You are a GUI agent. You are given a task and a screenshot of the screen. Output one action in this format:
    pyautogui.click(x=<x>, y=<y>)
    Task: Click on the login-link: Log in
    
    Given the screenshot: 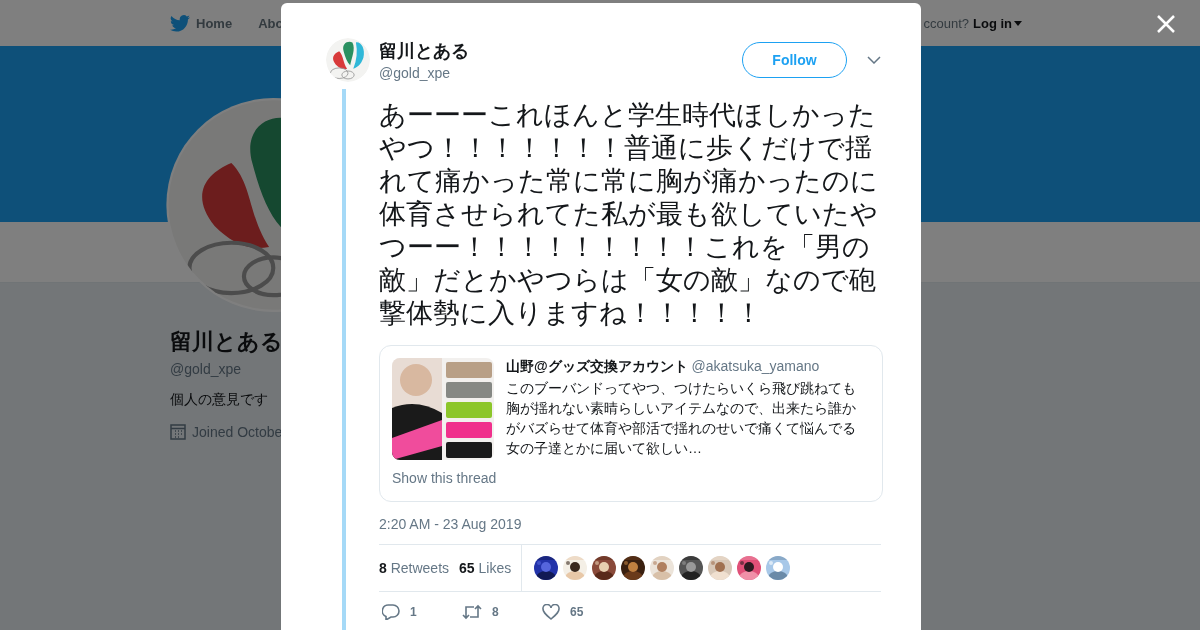 What is the action you would take?
    pyautogui.click(x=997, y=23)
    